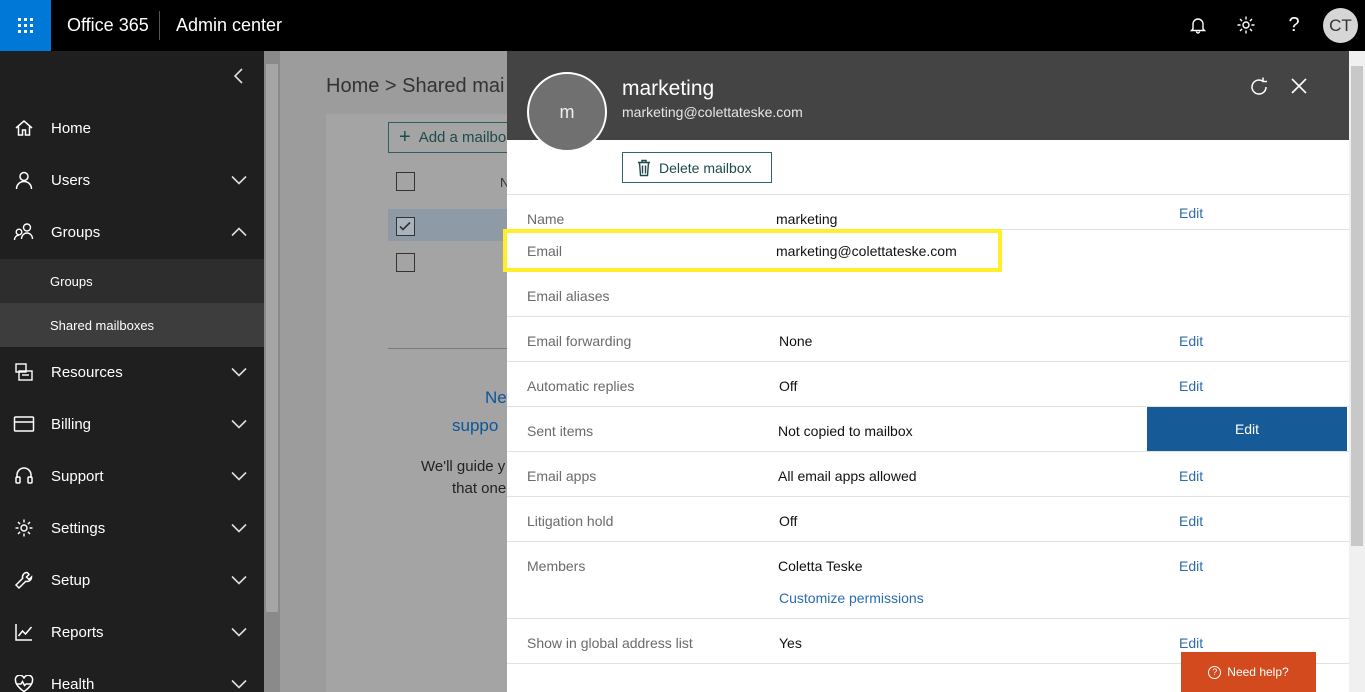  Describe the element at coordinates (1247, 429) in the screenshot. I see `edit-sent-items-button: Edit` at that location.